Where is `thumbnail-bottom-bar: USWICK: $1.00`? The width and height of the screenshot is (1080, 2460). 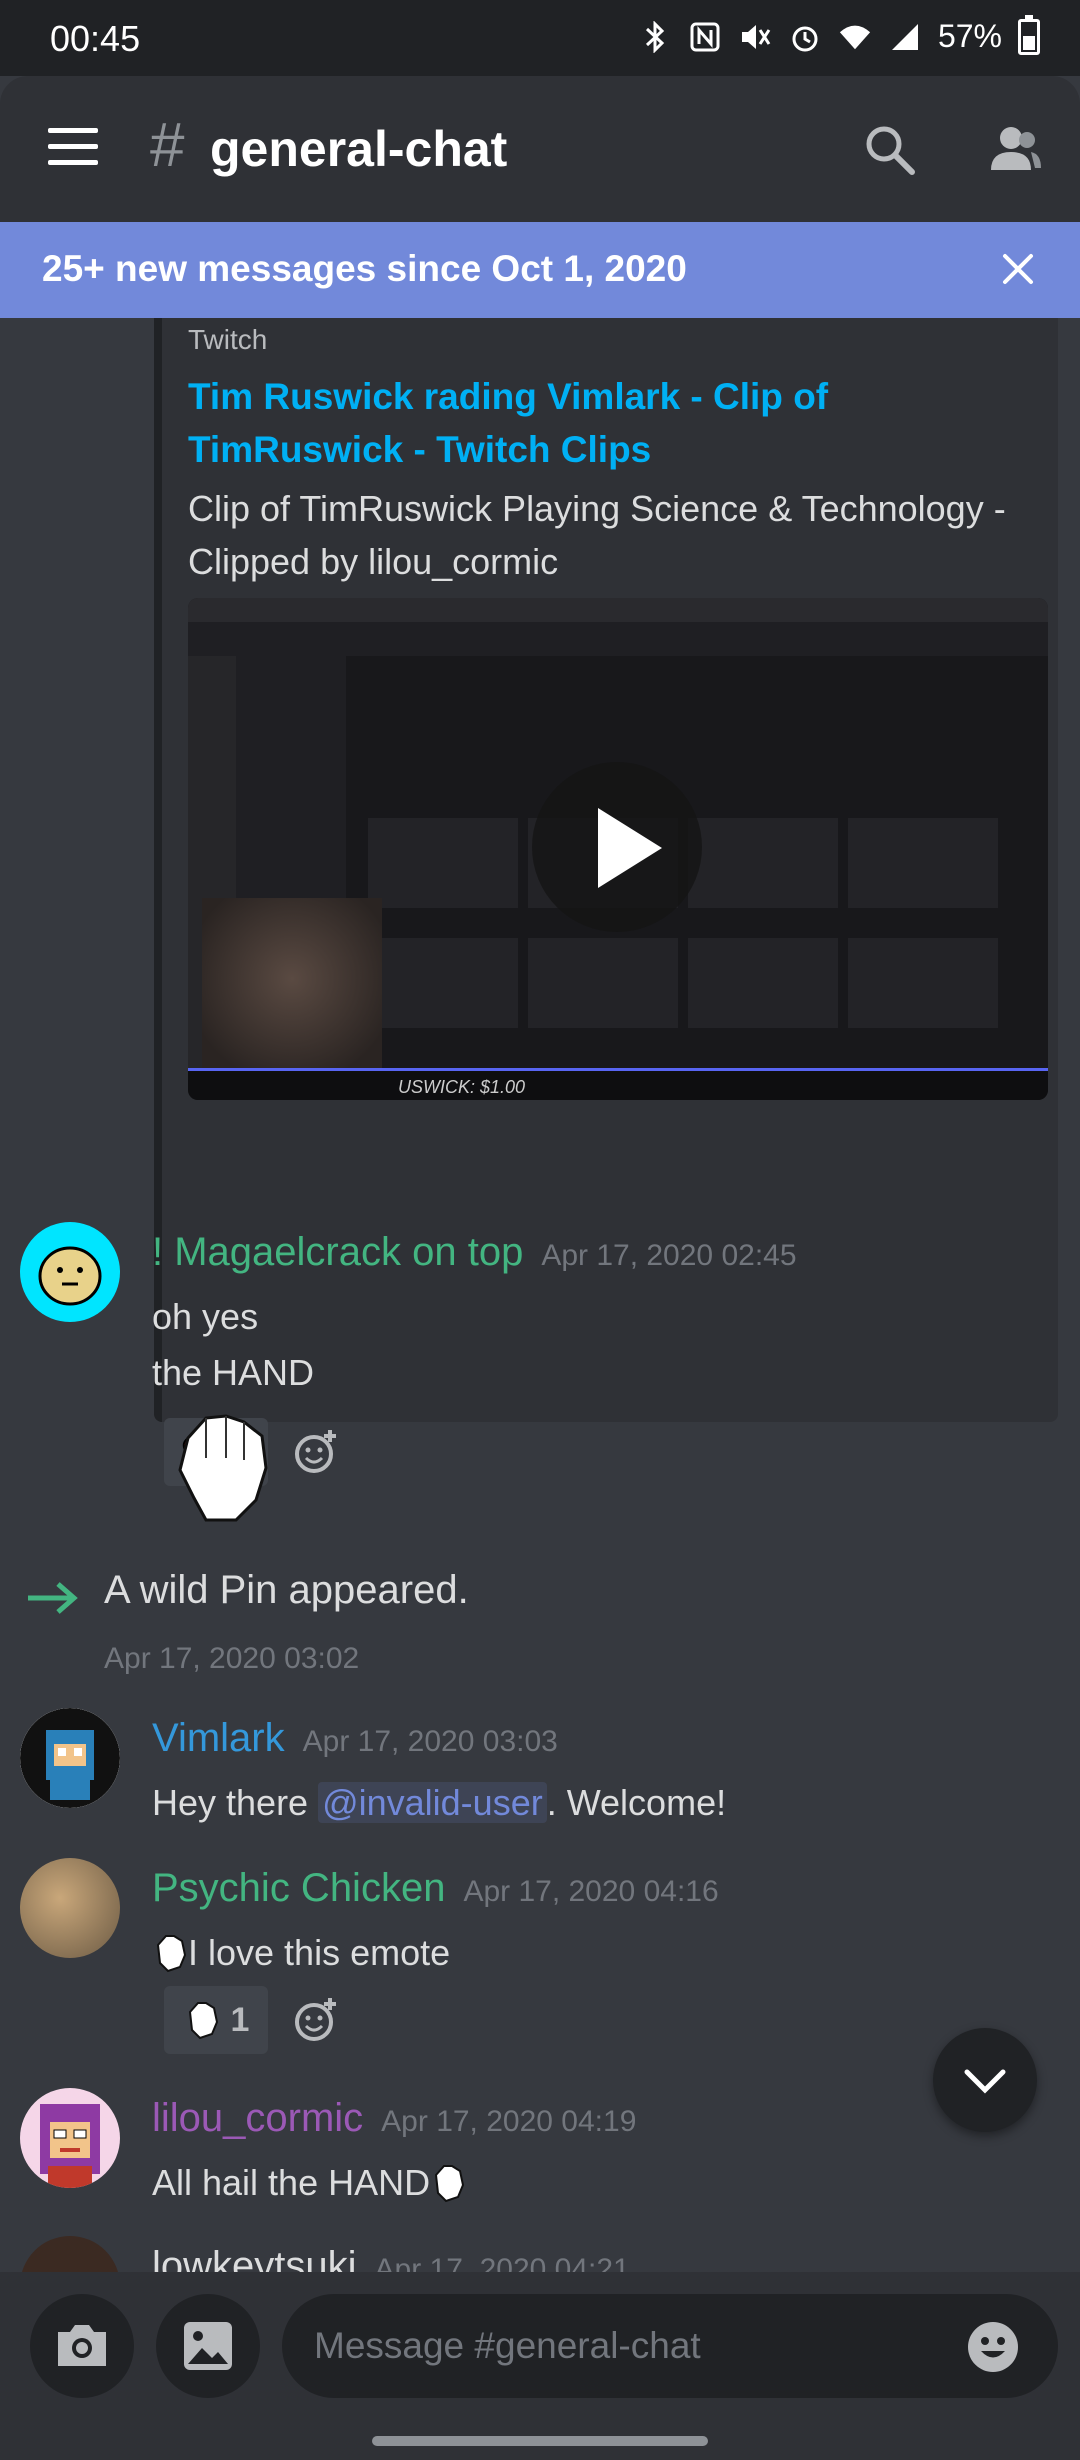
thumbnail-bottom-bar: USWICK: $1.00 is located at coordinates (618, 1084).